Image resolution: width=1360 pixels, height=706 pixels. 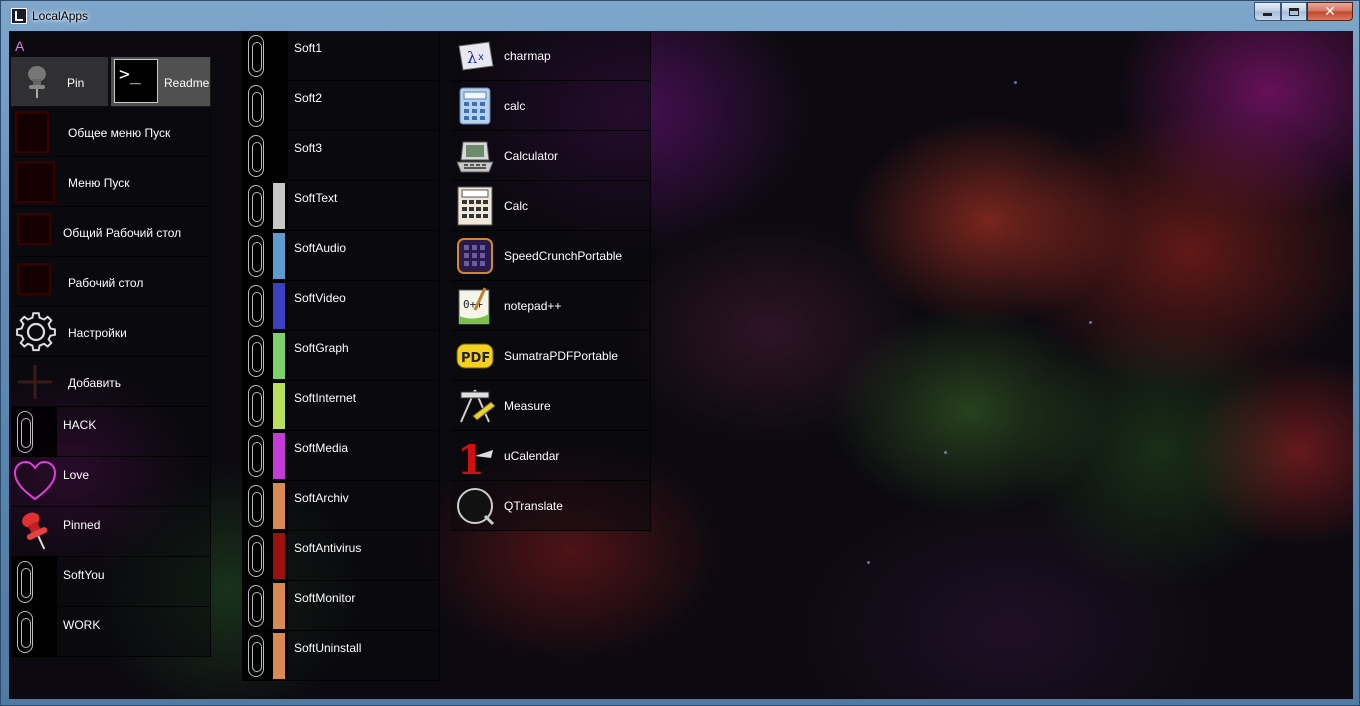 What do you see at coordinates (341, 406) in the screenshot?
I see `group-item: SoftInternet` at bounding box center [341, 406].